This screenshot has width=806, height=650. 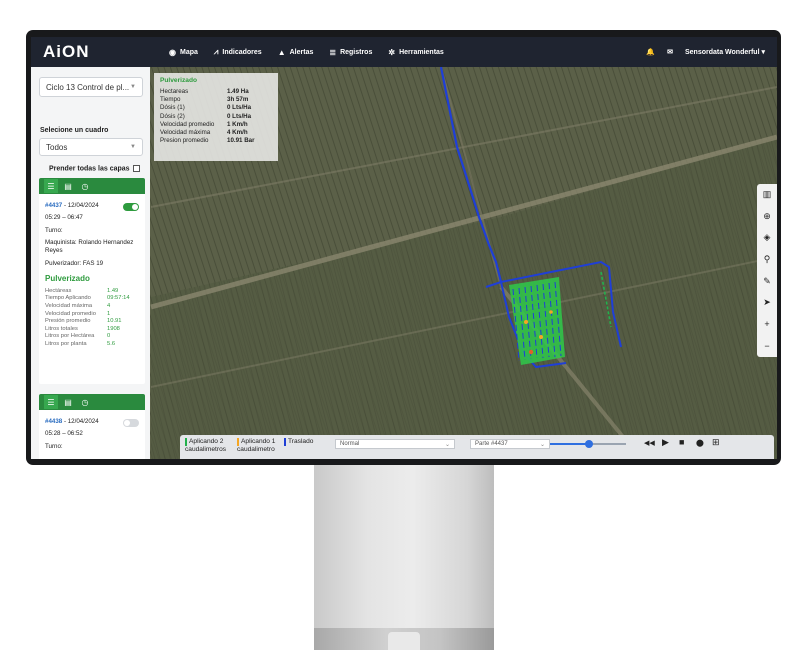 I want to click on stat-row: Tiempo Aplicando 09:57:14, so click(x=87, y=298).